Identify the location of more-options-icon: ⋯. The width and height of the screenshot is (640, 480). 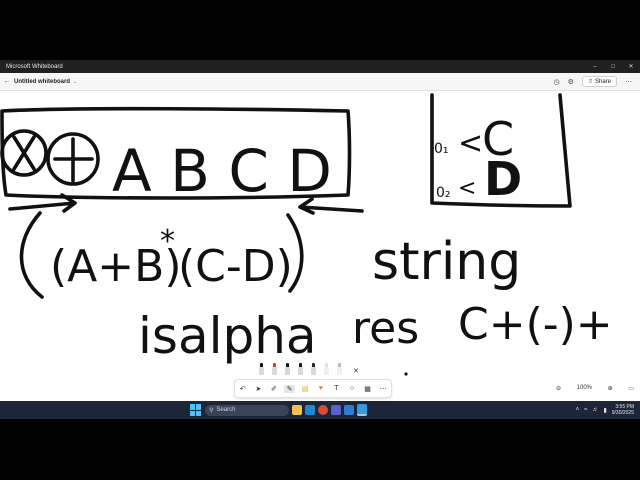
(628, 82).